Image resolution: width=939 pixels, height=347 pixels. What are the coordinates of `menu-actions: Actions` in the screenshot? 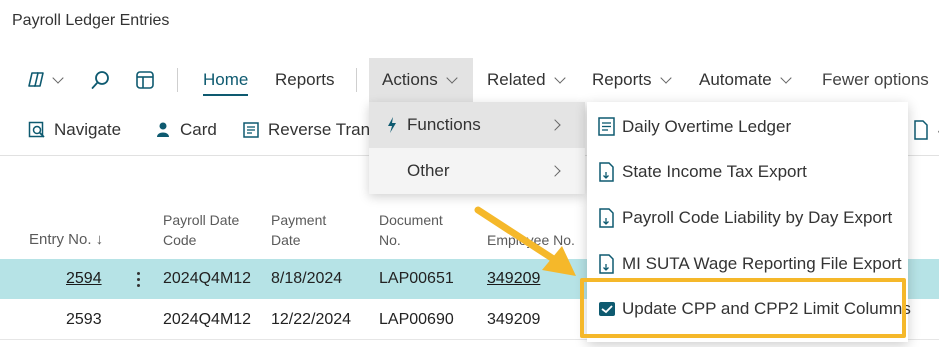 It's located at (420, 80).